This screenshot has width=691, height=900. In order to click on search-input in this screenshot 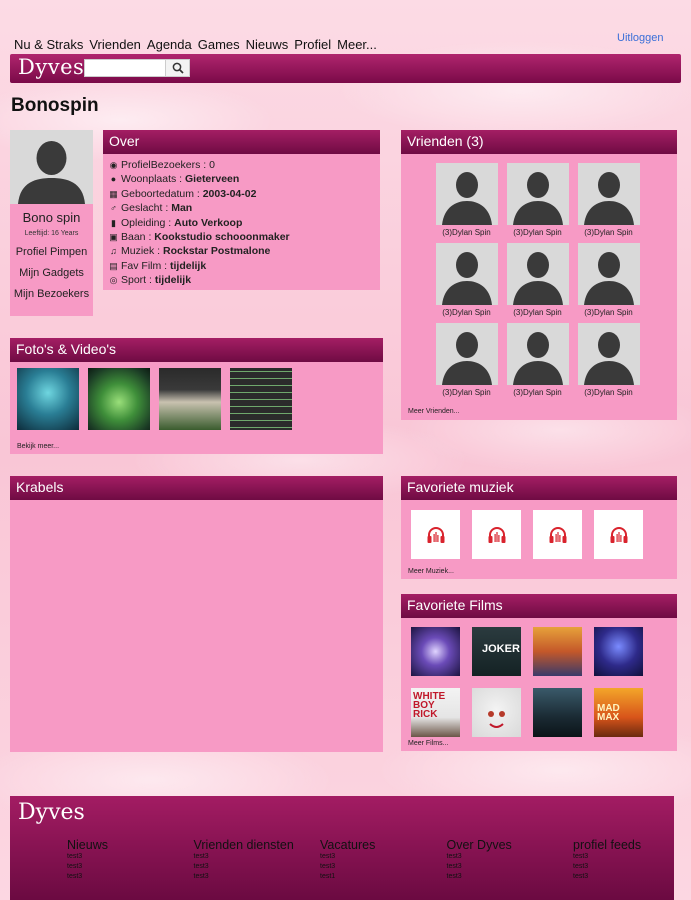, I will do `click(125, 68)`.